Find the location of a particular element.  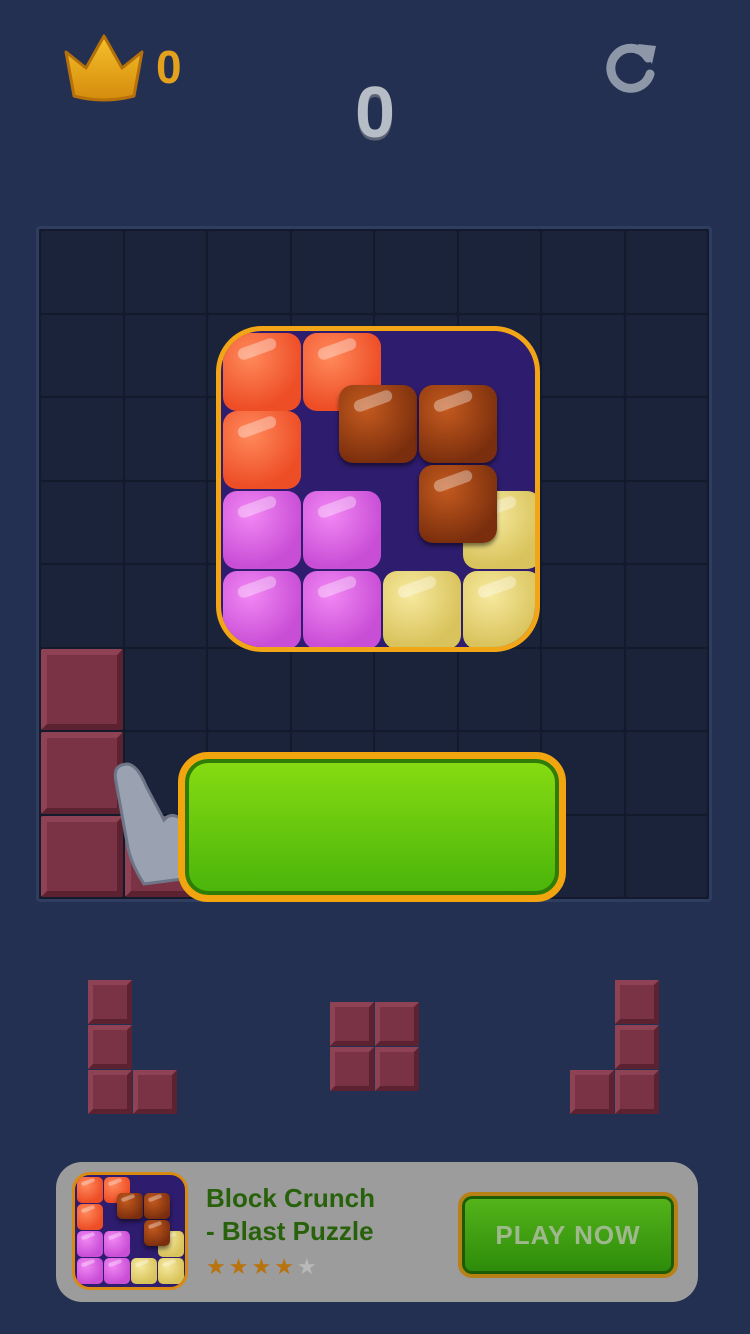

ad-rating-stars: ★★★★★ is located at coordinates (263, 1267).